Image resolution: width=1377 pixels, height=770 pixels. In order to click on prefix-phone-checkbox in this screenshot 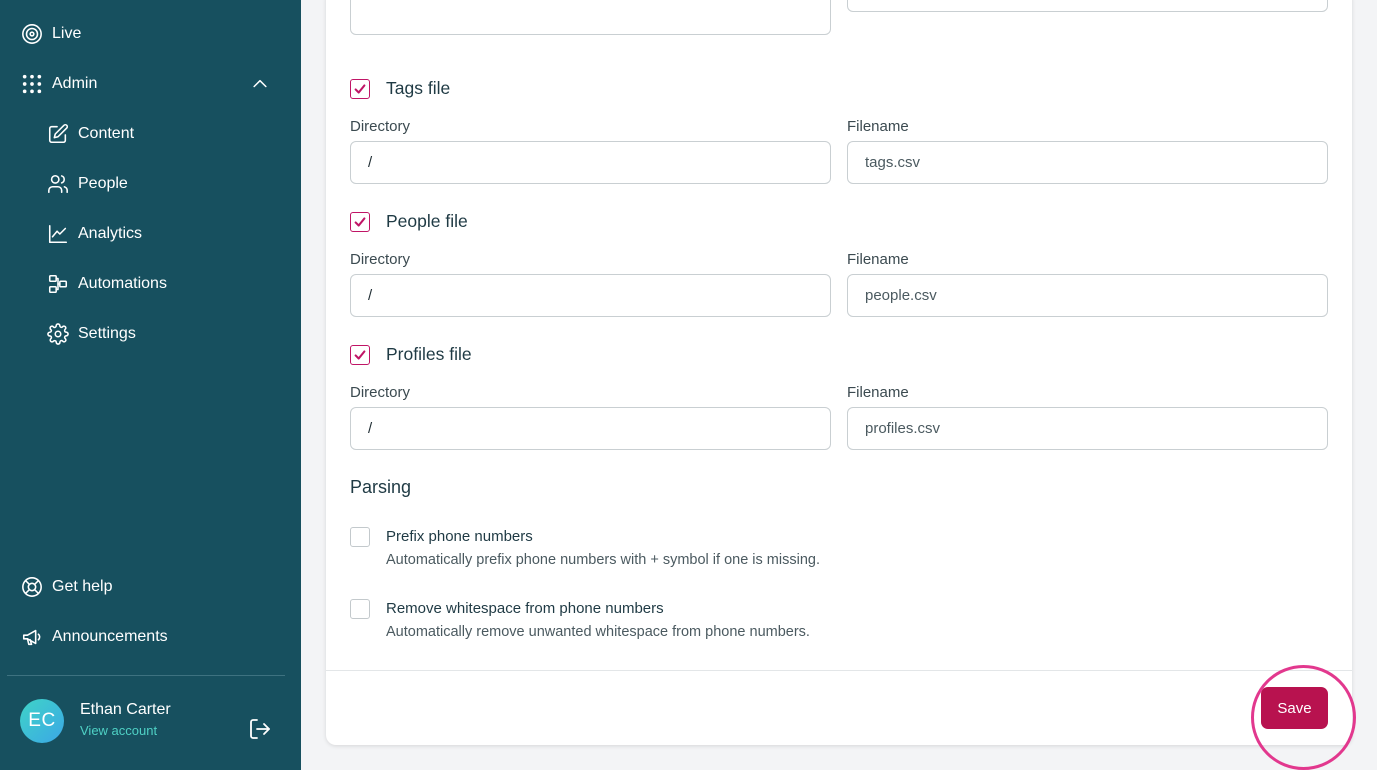, I will do `click(360, 537)`.